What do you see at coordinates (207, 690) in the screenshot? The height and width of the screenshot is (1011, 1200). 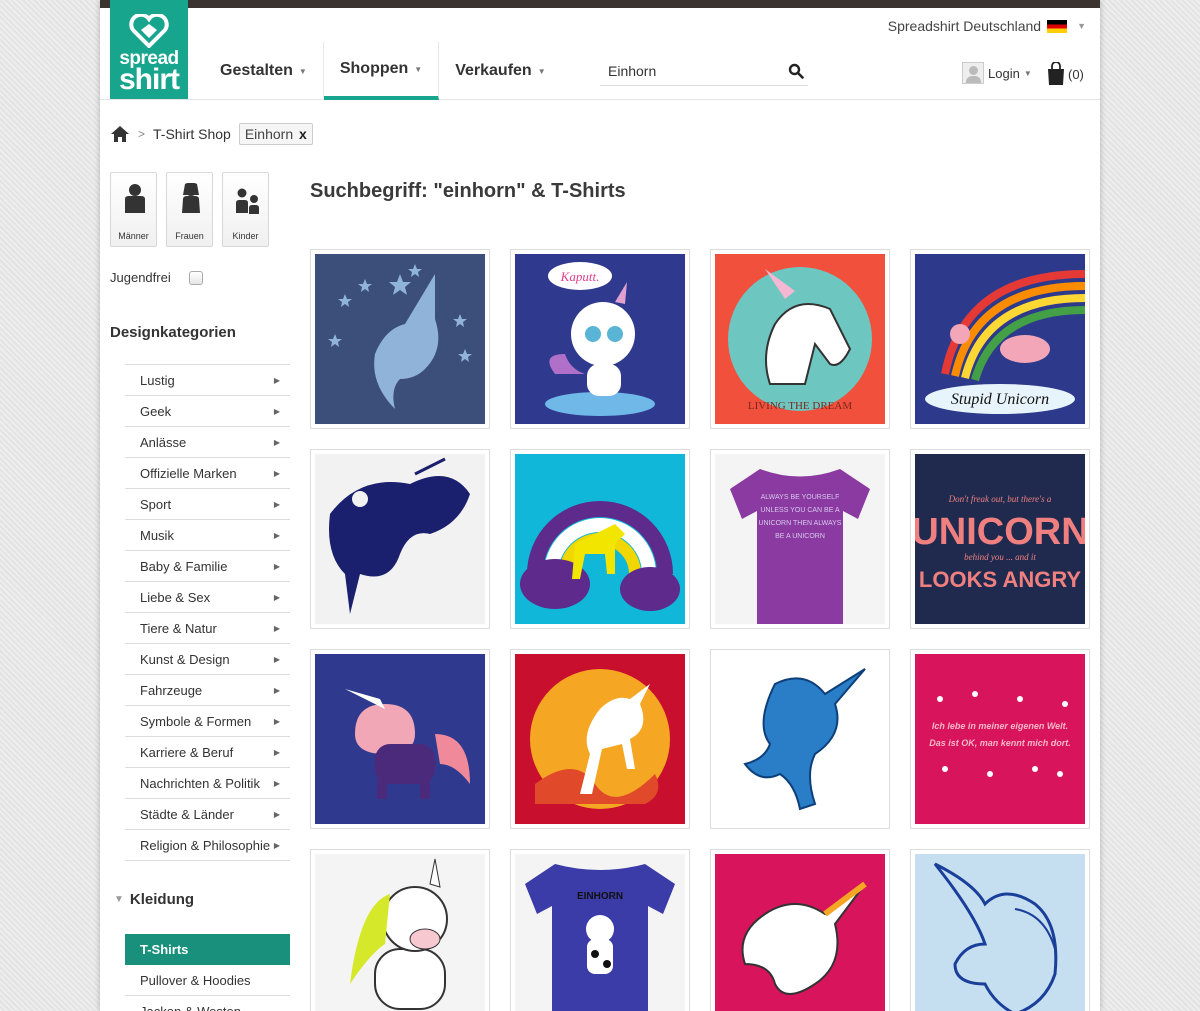 I see `category-item: Fahrzeuge ▶` at bounding box center [207, 690].